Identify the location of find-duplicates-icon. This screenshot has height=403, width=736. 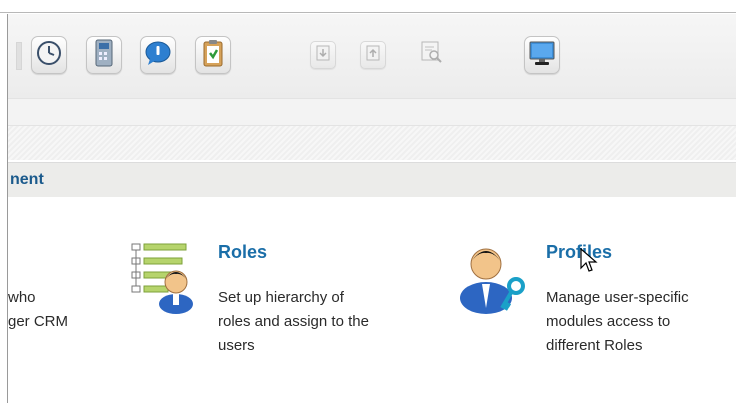
(432, 54).